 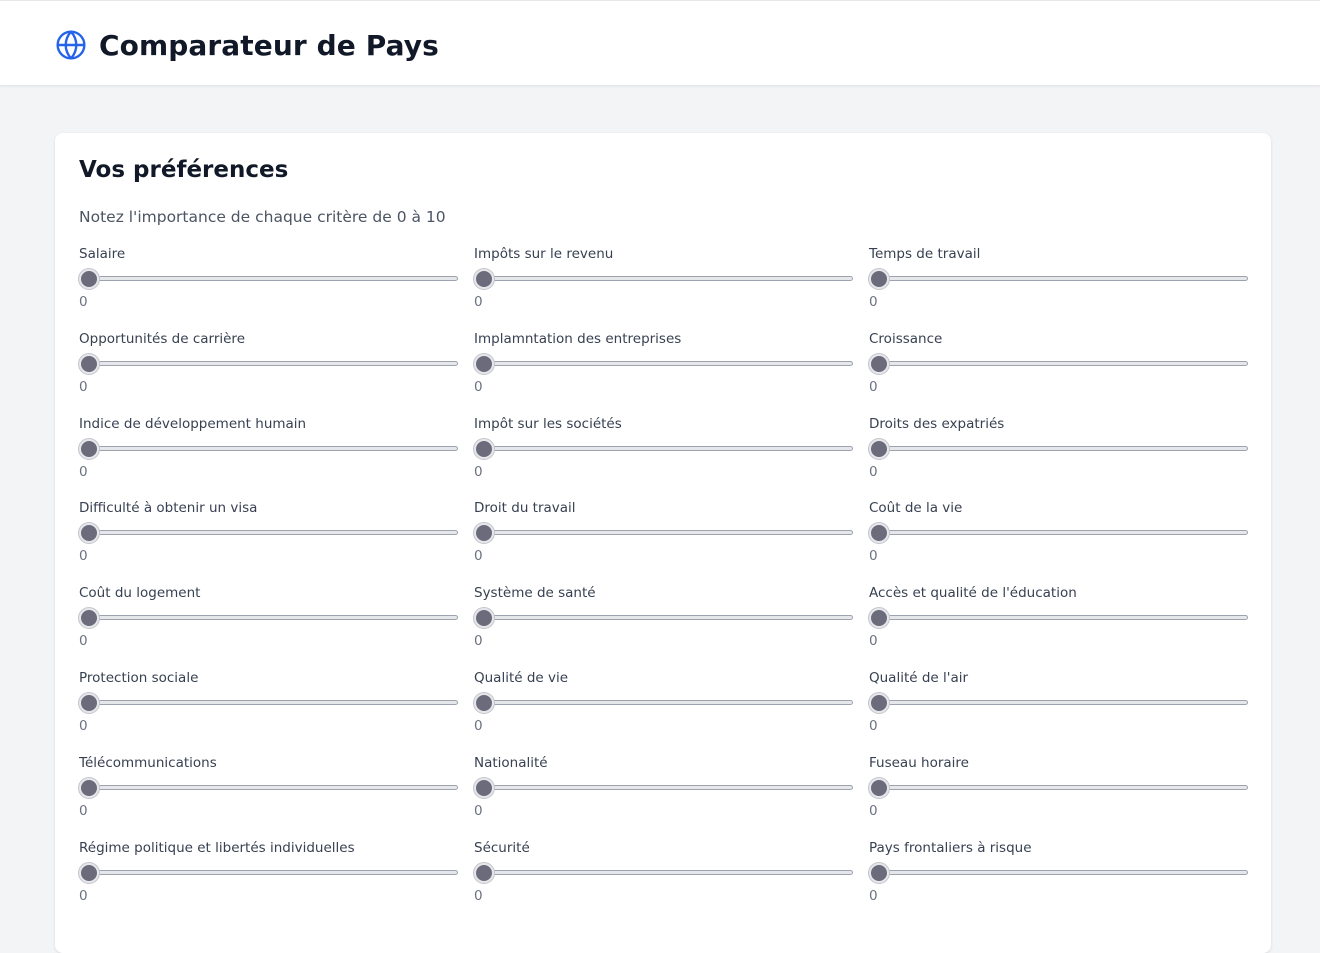 I want to click on criterion-label: Impôts sur le revenu, so click(x=544, y=254).